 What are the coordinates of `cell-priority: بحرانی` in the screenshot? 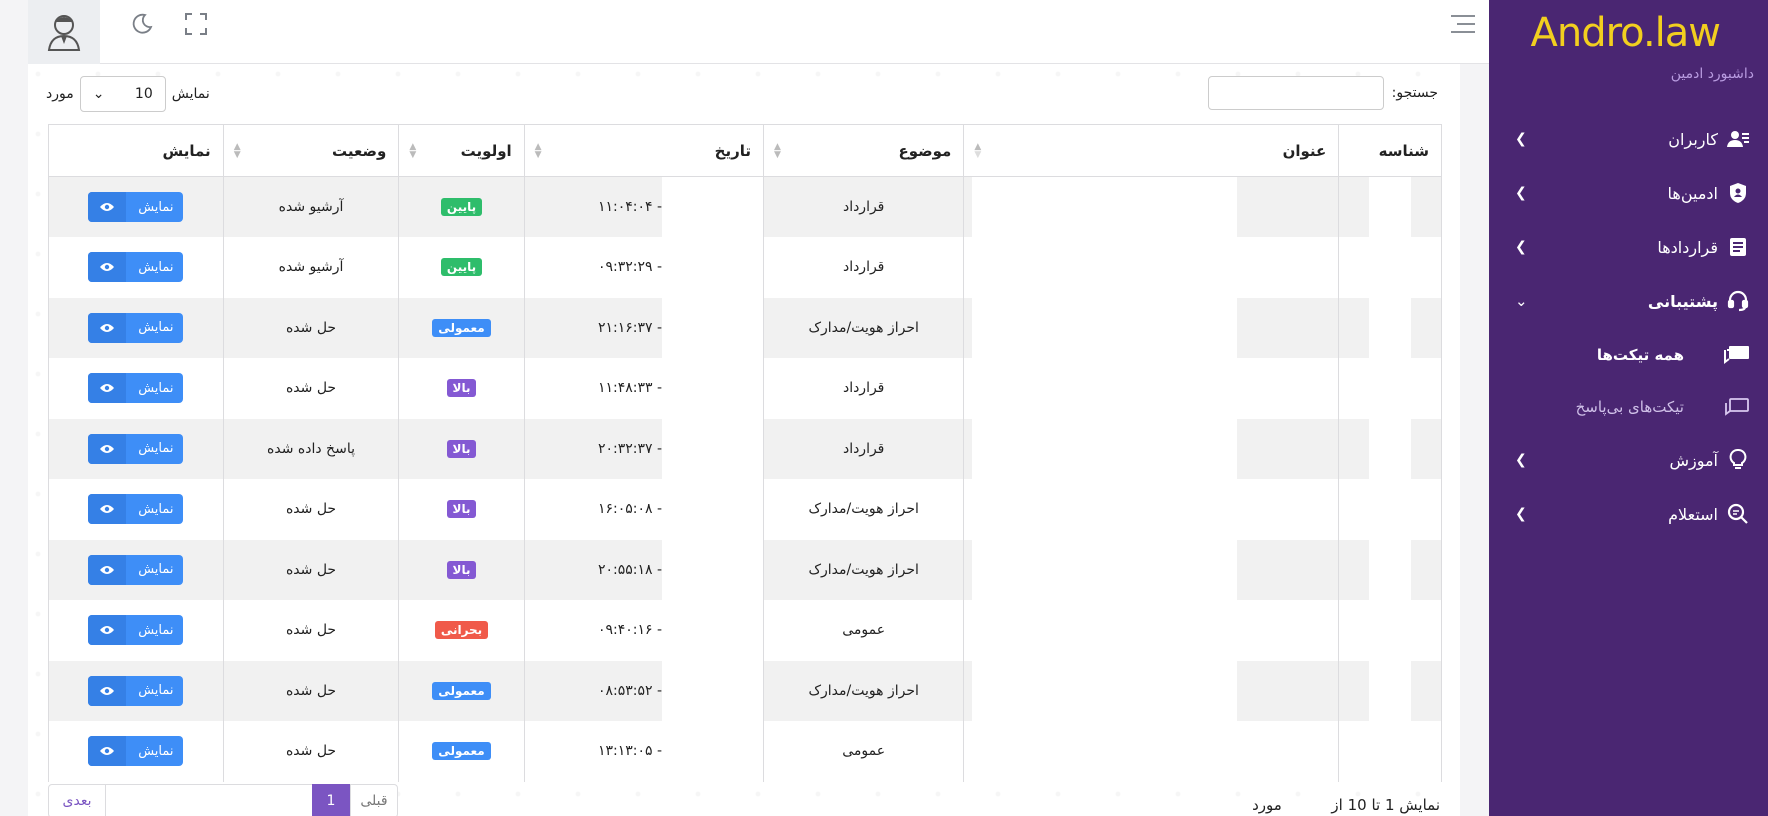 It's located at (461, 630).